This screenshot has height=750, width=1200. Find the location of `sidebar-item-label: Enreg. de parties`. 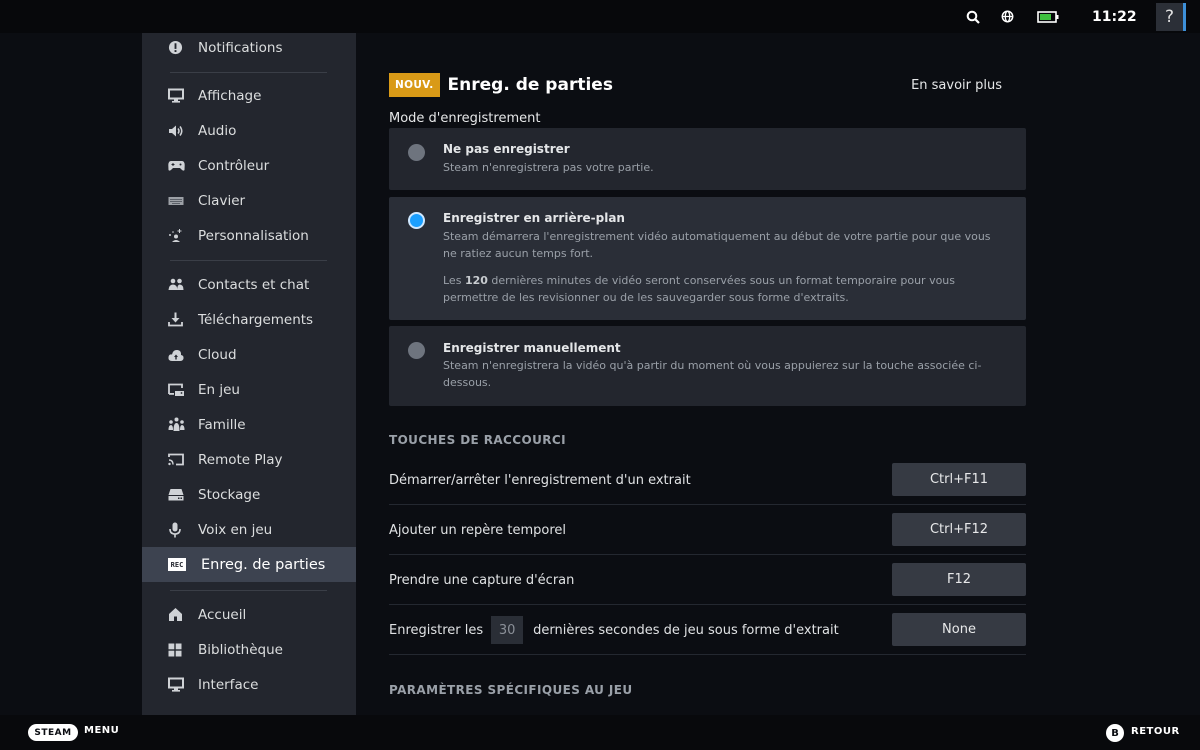

sidebar-item-label: Enreg. de parties is located at coordinates (263, 564).